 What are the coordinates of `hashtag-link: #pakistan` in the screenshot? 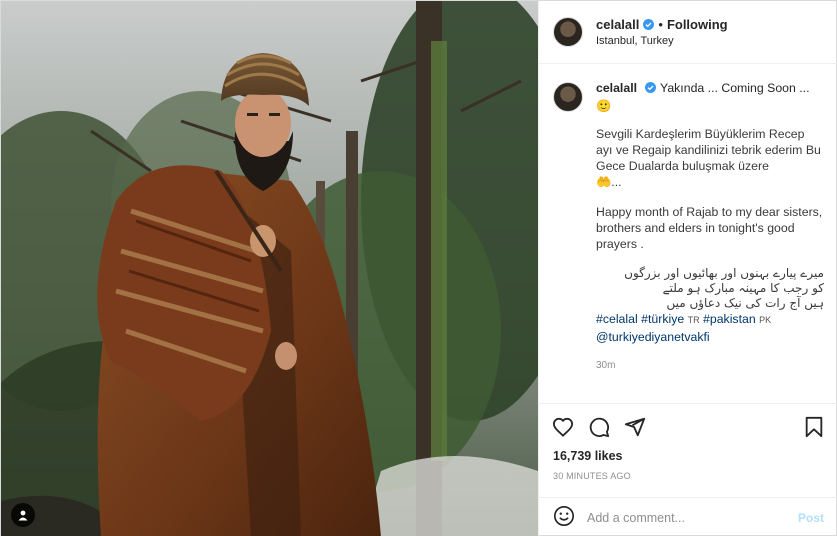 It's located at (729, 319).